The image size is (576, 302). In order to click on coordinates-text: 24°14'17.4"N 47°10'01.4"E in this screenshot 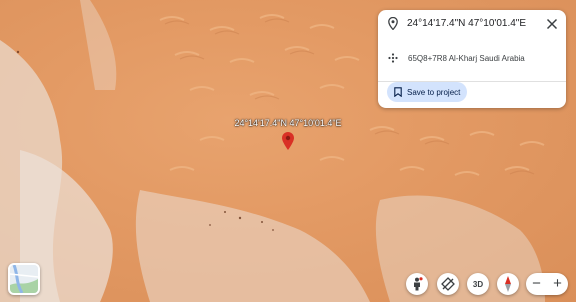, I will do `click(467, 23)`.